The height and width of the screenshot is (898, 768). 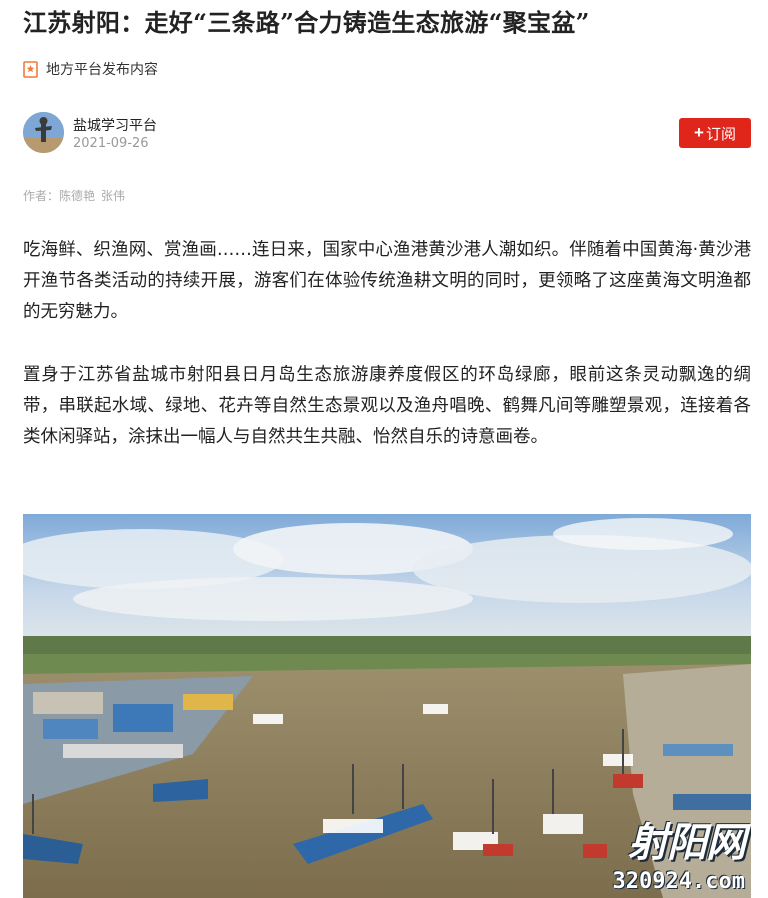 I want to click on avatar, so click(x=43, y=132).